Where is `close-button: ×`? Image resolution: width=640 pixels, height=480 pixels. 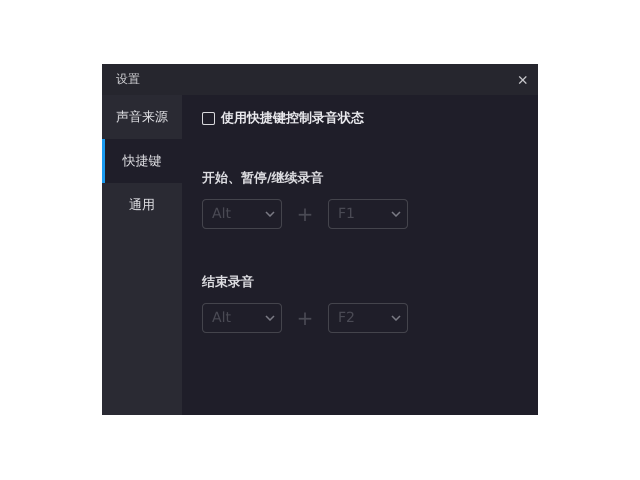
close-button: × is located at coordinates (522, 80).